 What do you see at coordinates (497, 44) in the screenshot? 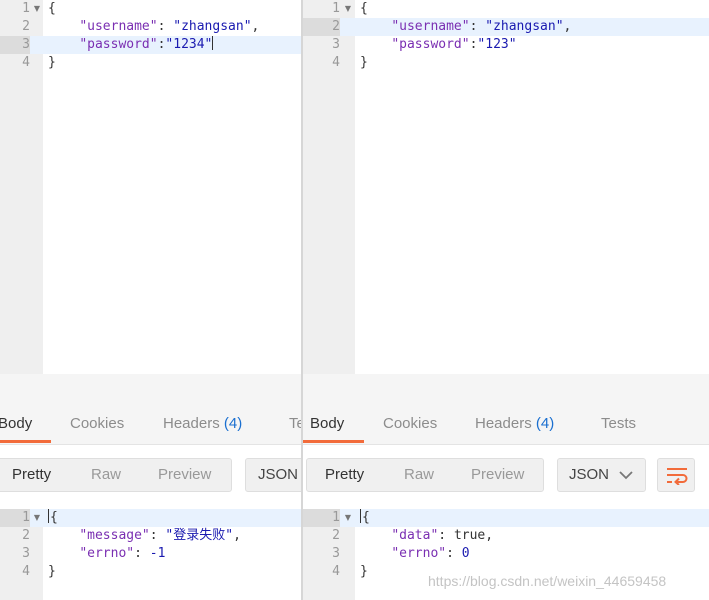
I see `json-value: "123"` at bounding box center [497, 44].